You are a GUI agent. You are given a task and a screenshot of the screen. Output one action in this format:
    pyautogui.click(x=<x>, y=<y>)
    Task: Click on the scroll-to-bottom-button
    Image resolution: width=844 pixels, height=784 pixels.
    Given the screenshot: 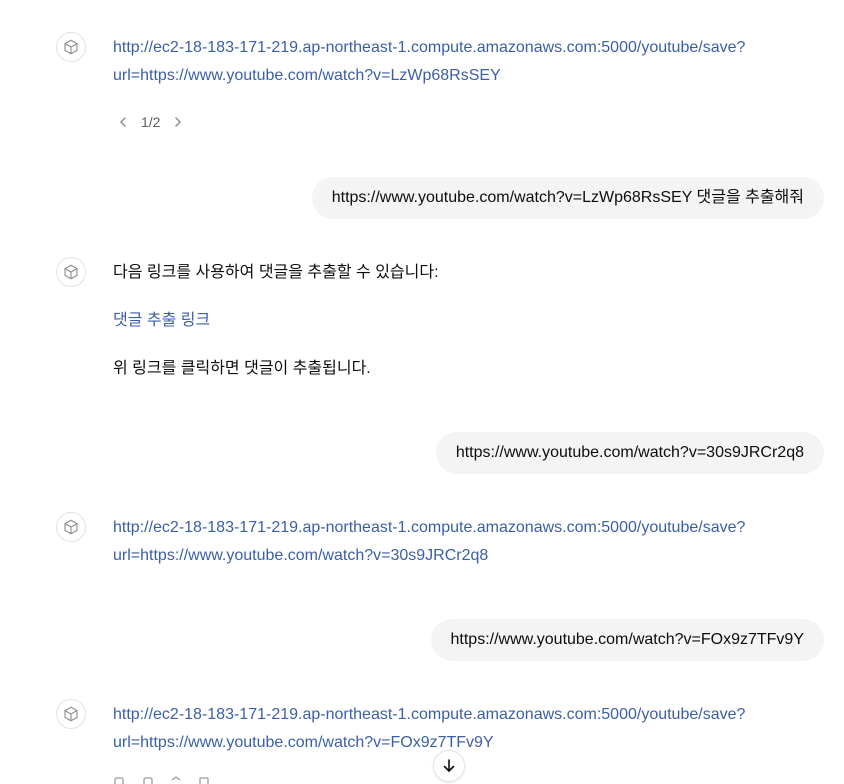 What is the action you would take?
    pyautogui.click(x=449, y=766)
    